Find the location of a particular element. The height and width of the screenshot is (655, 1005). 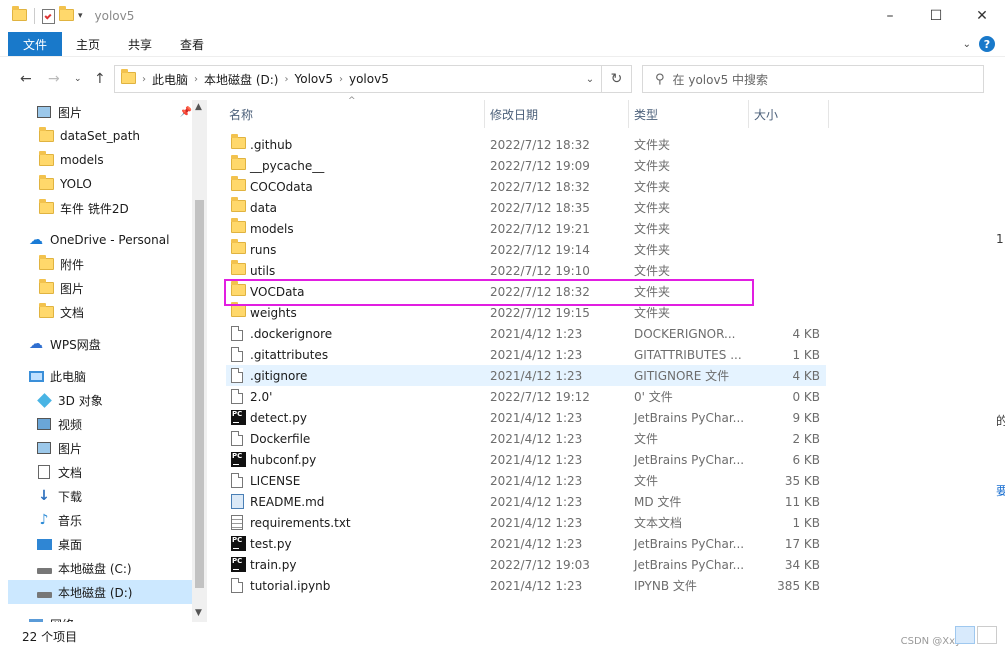

address-bar: › 此电脑 › 本地磁盘 (D:) › Yolov5 › yolov5 ⌄ ↻ is located at coordinates (373, 79).